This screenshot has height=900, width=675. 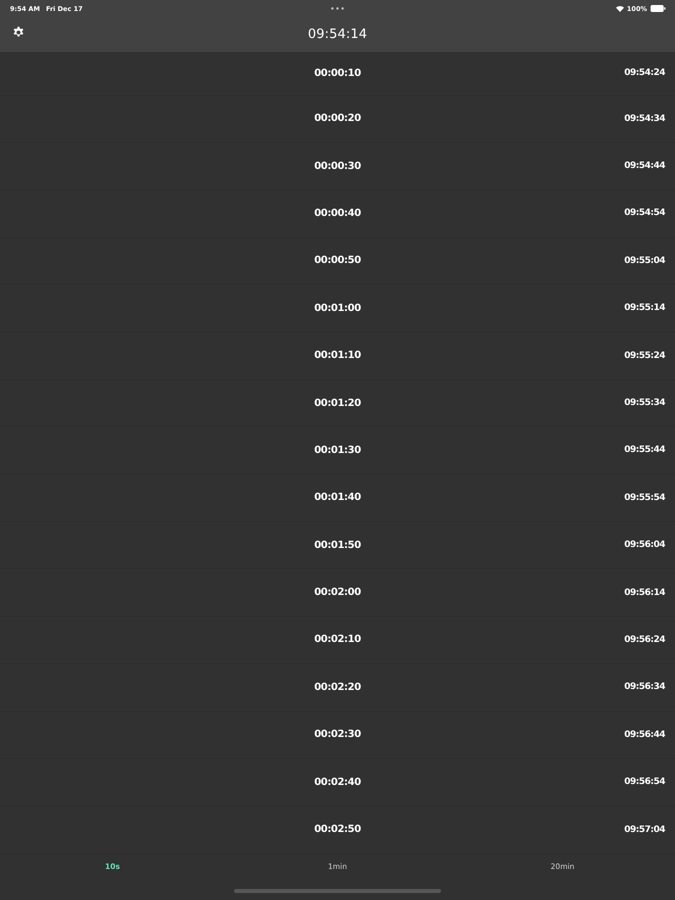 I want to click on elapsed-time: 00:00:10, so click(x=337, y=73).